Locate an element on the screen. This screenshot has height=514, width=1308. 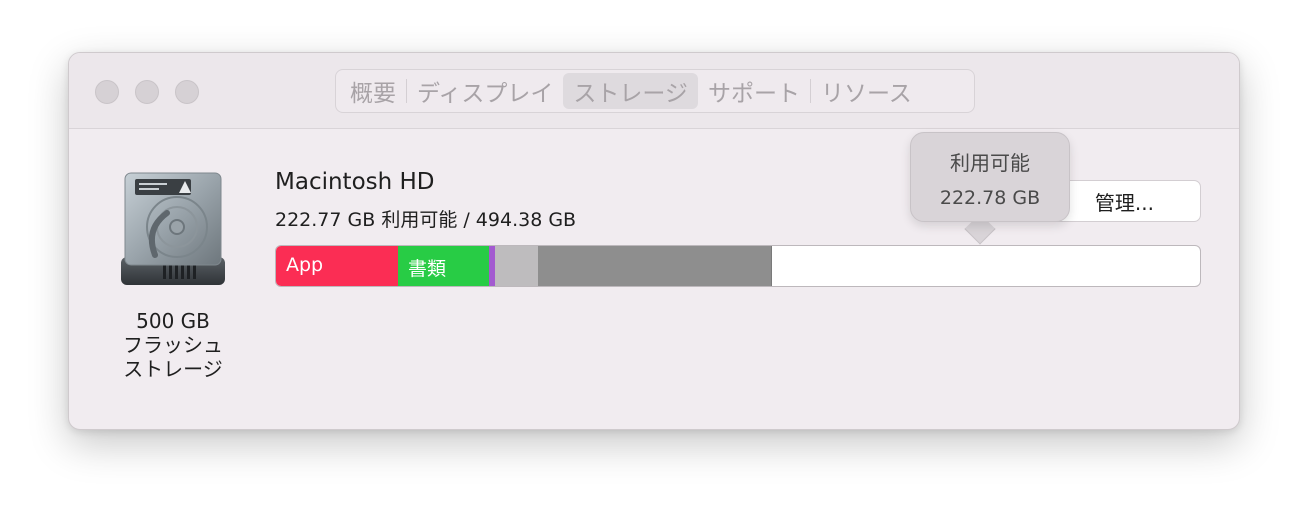
close-window-button is located at coordinates (107, 92).